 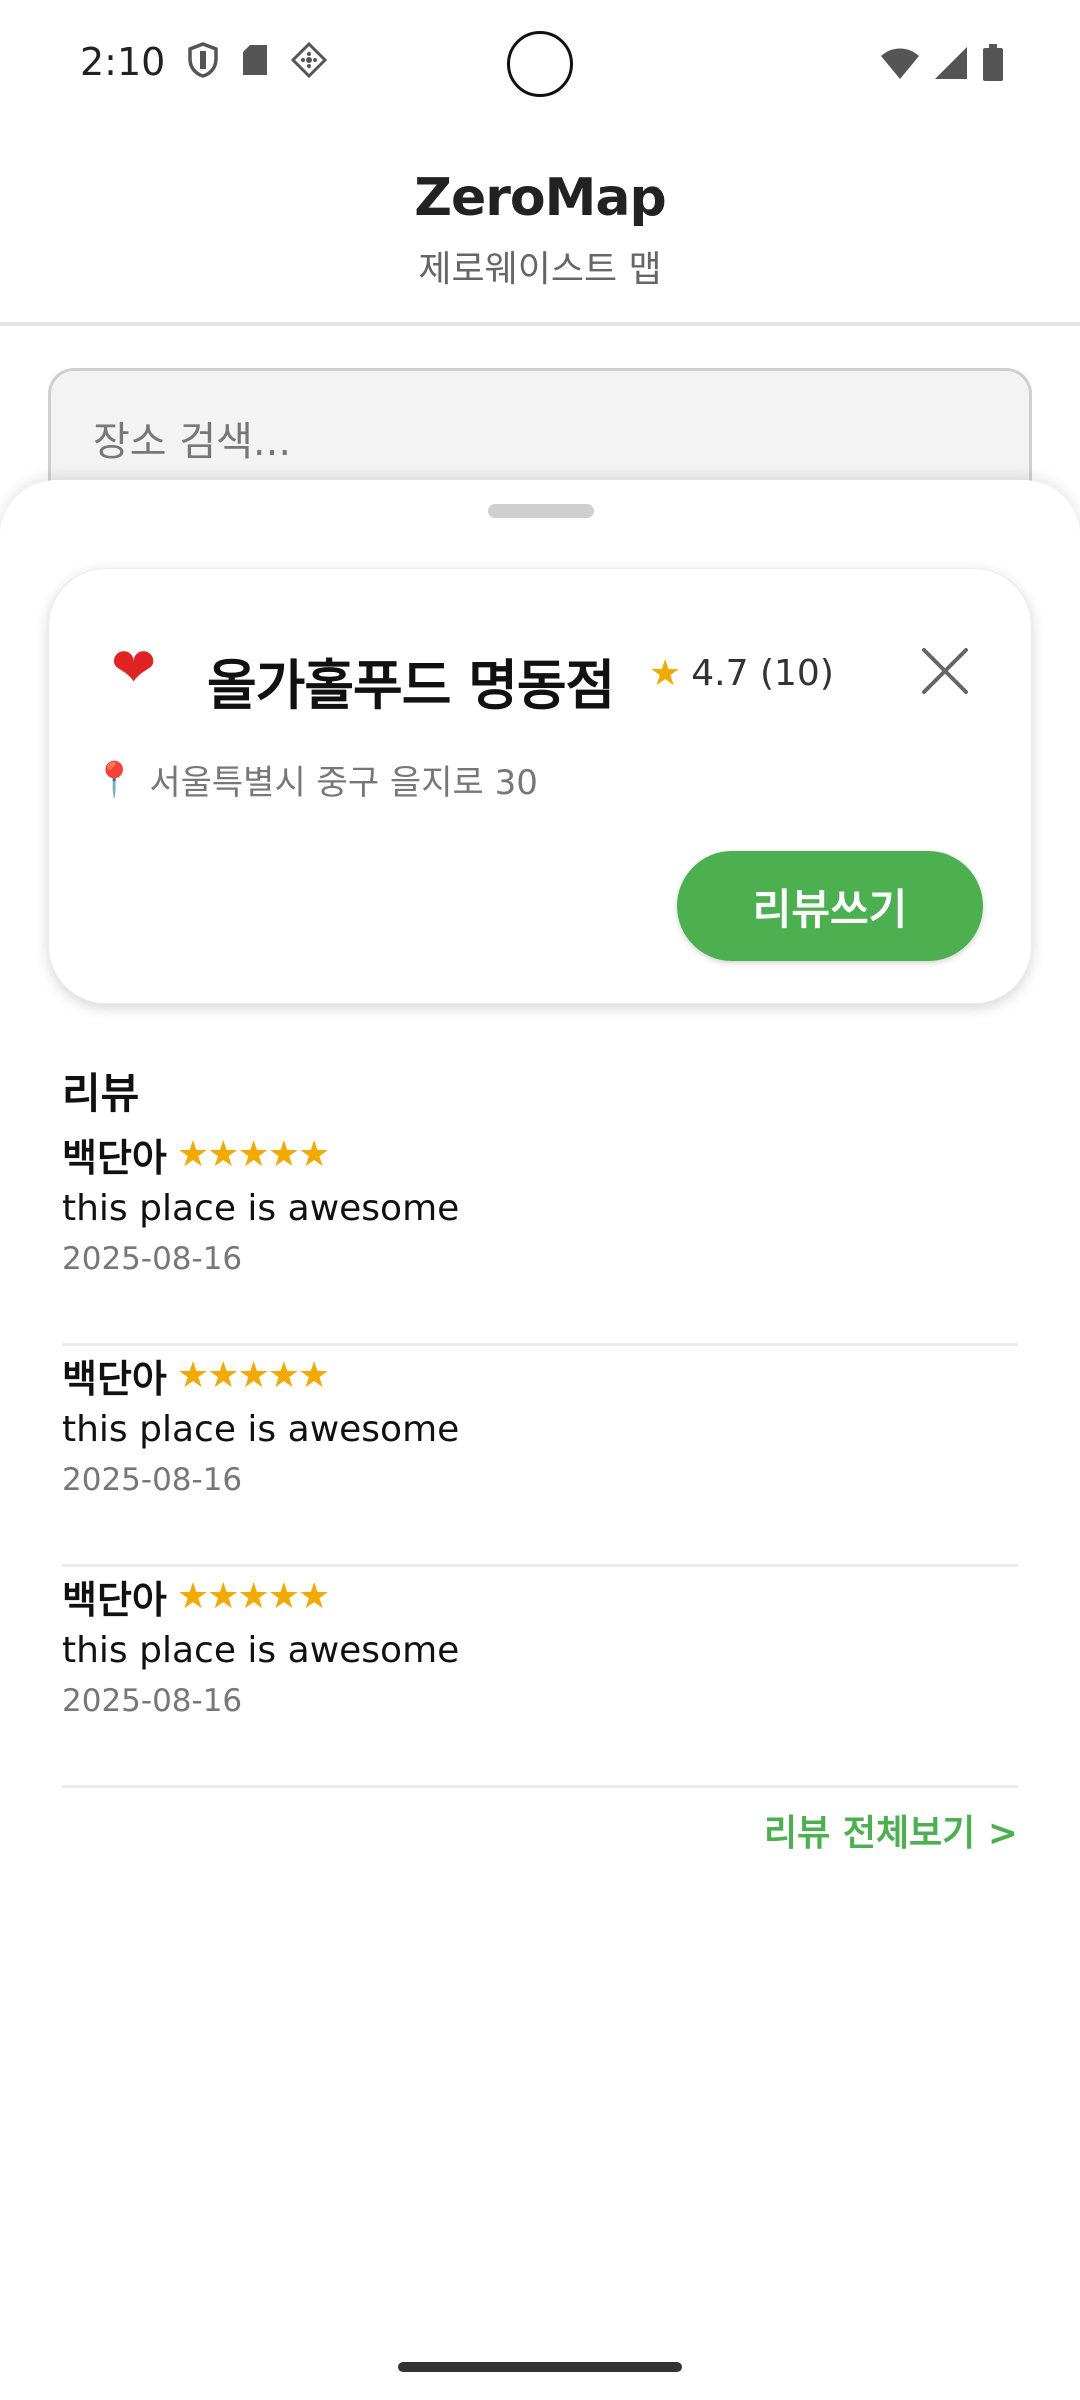 What do you see at coordinates (900, 65) in the screenshot?
I see `wifi-icon` at bounding box center [900, 65].